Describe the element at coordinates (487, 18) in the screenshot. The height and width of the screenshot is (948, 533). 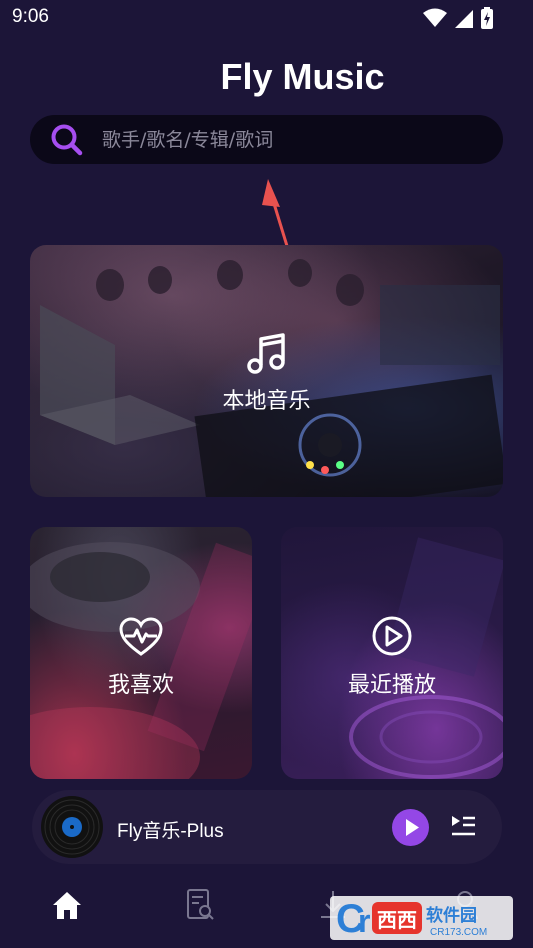
I see `battery-icon` at that location.